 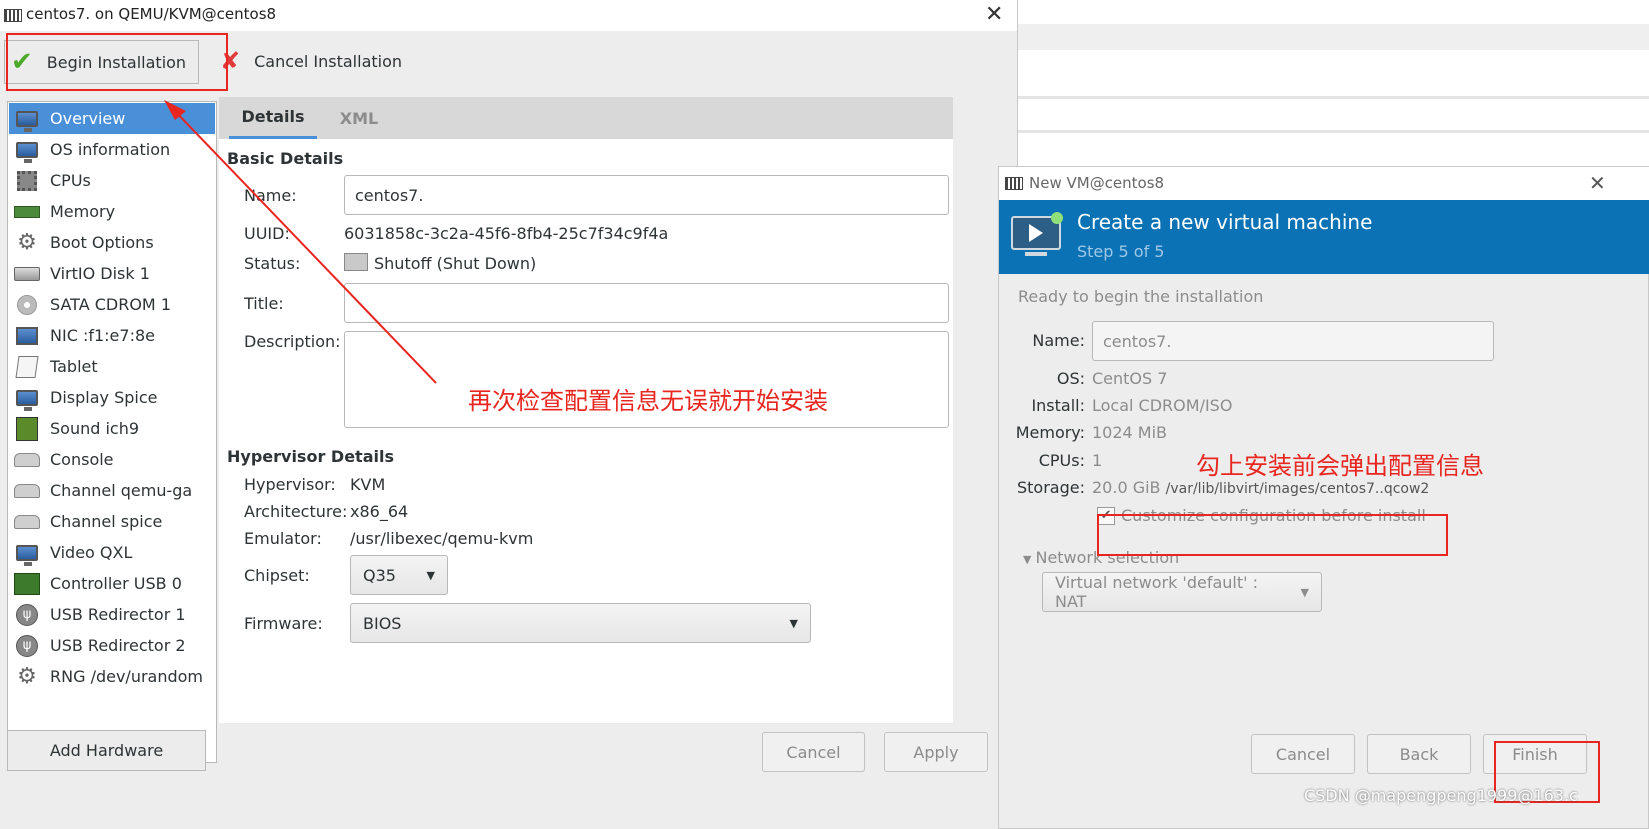 I want to click on annotation-right-text: 勾上安装前会弹出配置信息, so click(x=1340, y=466).